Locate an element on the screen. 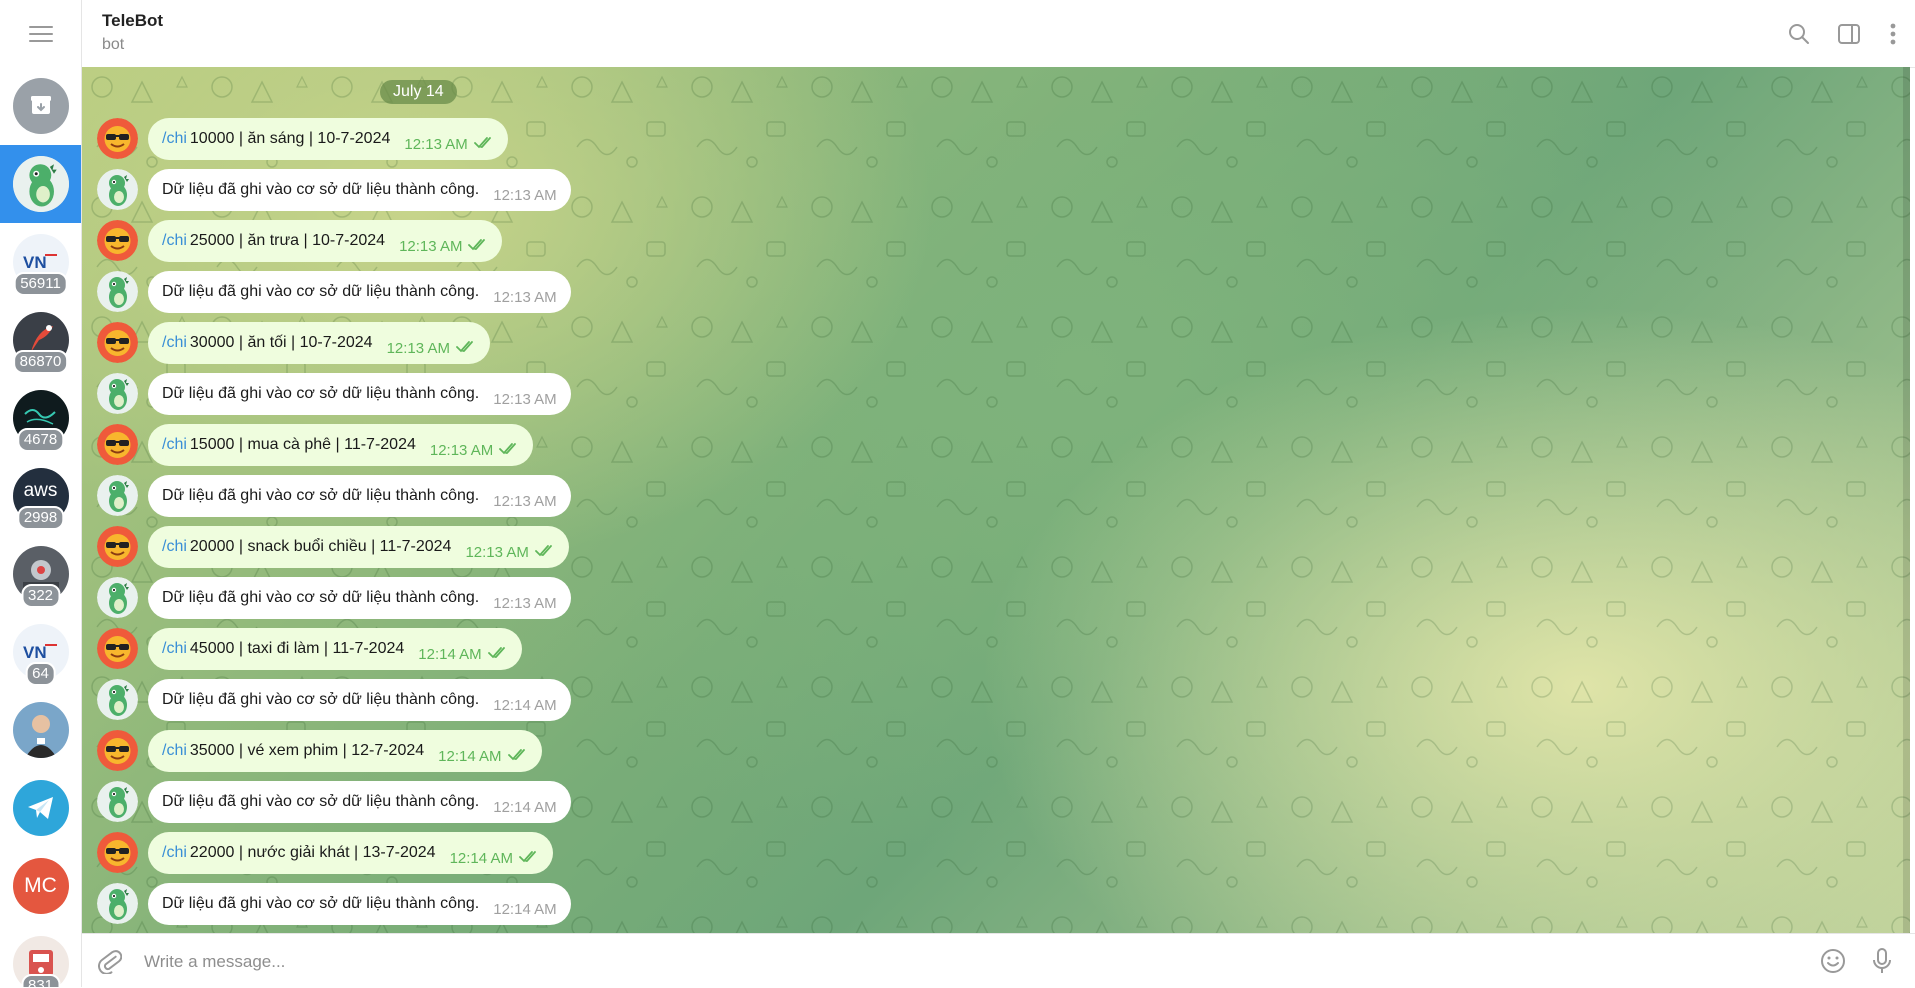 This screenshot has width=1915, height=988. more-options-button is located at coordinates (1893, 34).